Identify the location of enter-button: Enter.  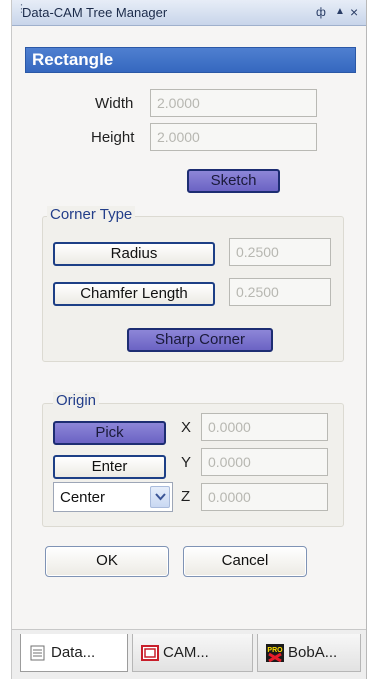
(109, 467).